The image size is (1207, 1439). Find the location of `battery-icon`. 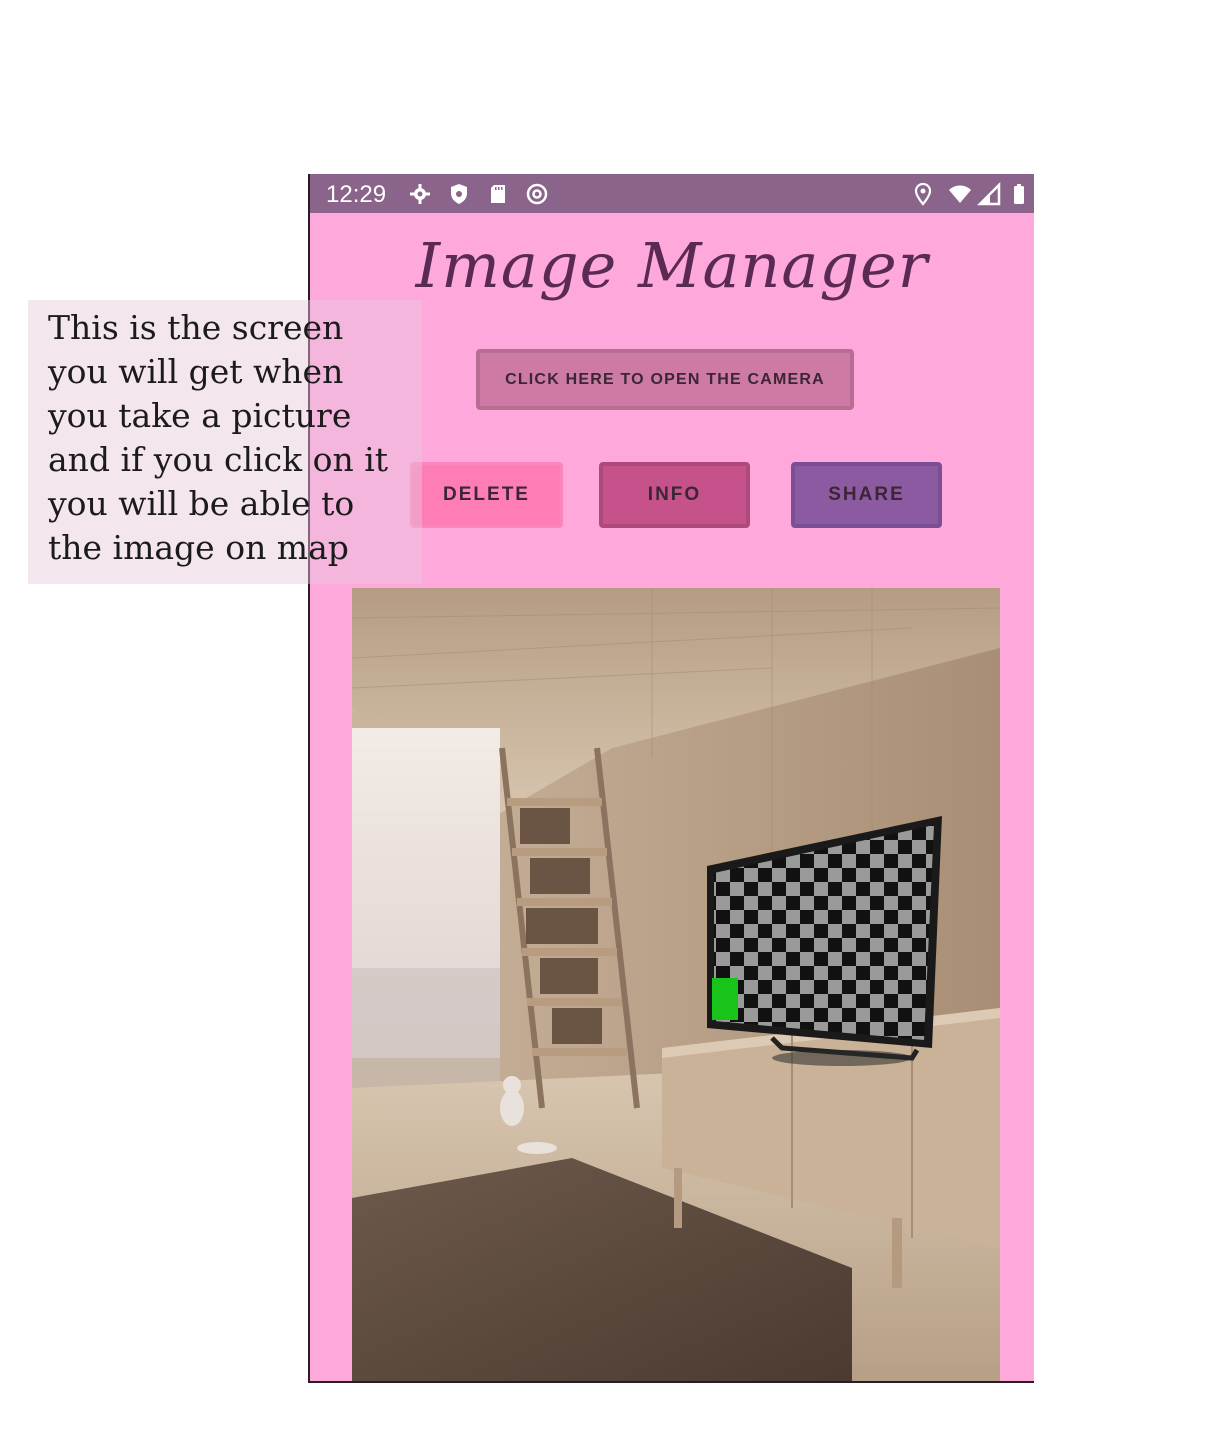

battery-icon is located at coordinates (1019, 194).